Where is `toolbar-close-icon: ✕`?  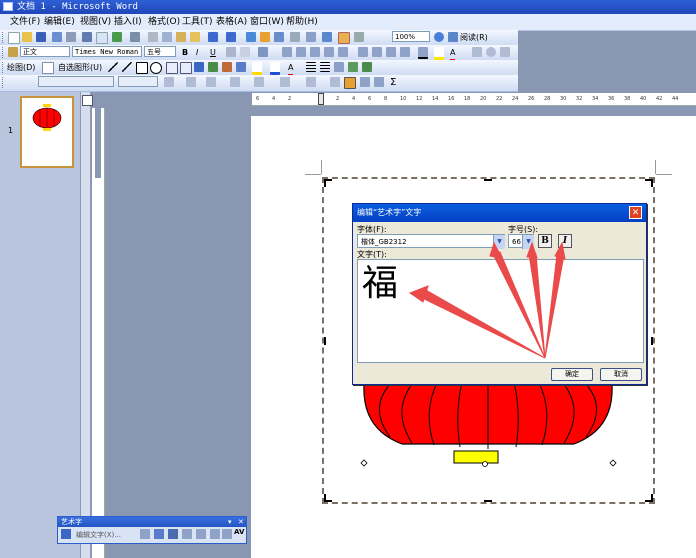
toolbar-close-icon: ✕ is located at coordinates (241, 522).